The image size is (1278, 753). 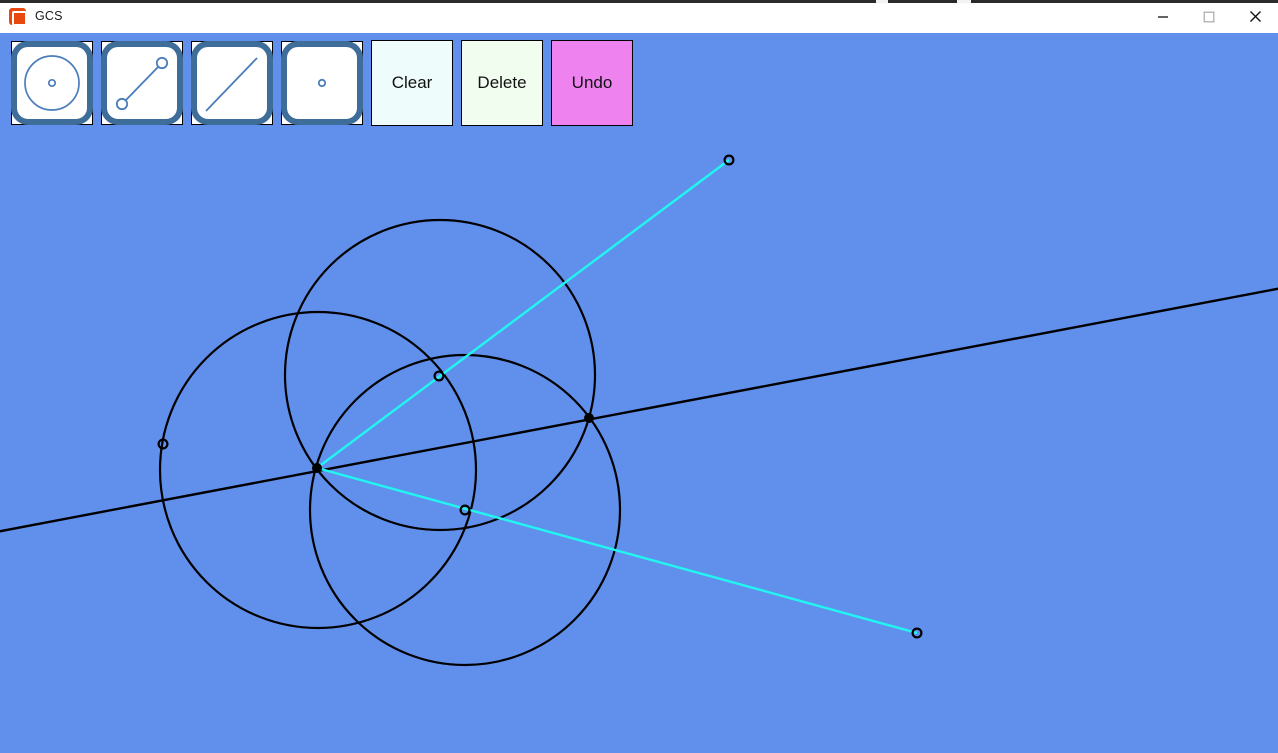 I want to click on minimize-icon, so click(x=1163, y=16).